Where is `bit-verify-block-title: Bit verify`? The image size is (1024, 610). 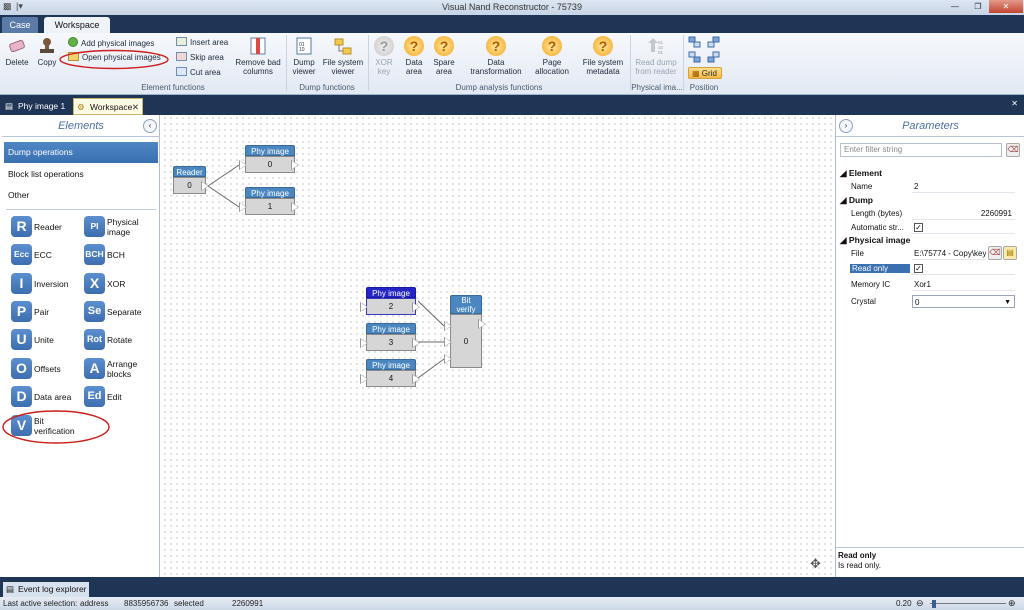
bit-verify-block-title: Bit verify is located at coordinates (466, 304).